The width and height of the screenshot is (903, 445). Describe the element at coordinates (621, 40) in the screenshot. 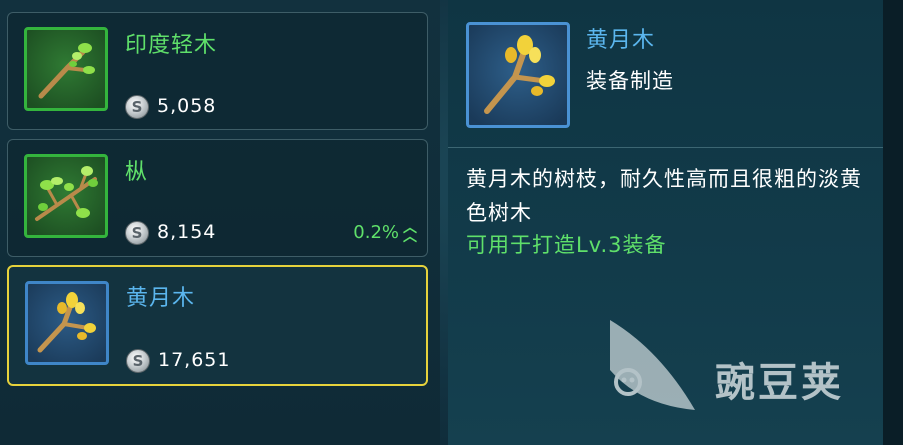

I see `detail-item-name: 黄月木` at that location.